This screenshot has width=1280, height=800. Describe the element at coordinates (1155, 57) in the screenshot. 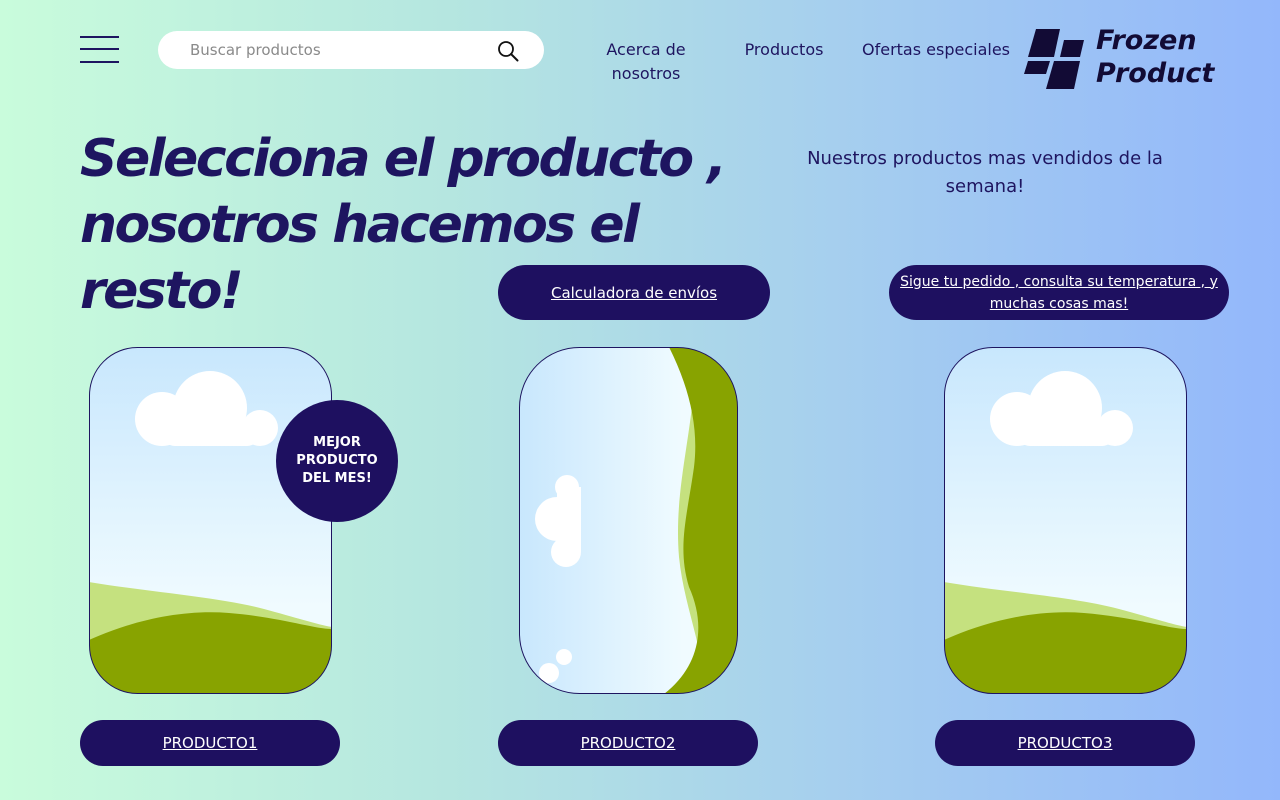

I see `logo-wordmark: Frozen Product` at that location.